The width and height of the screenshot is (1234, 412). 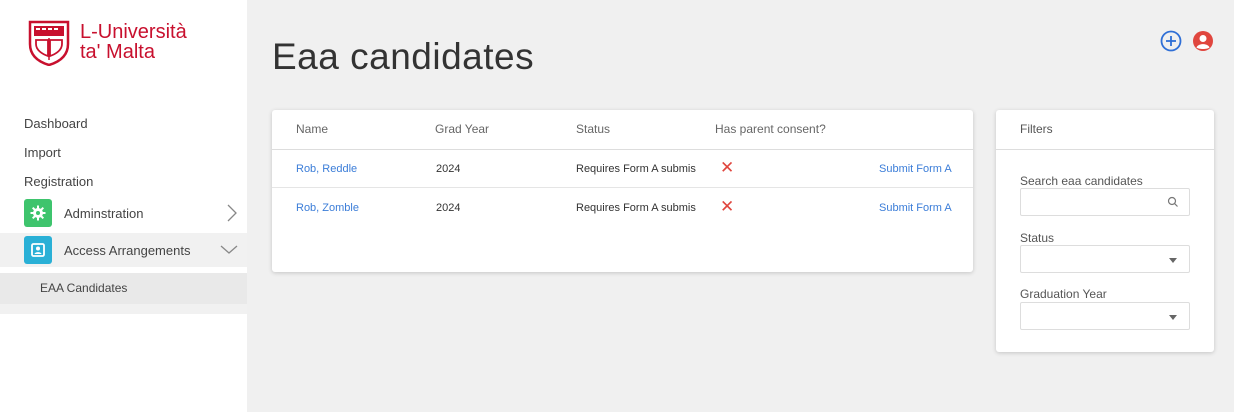 I want to click on brand-line-1: L-Università, so click(x=133, y=32).